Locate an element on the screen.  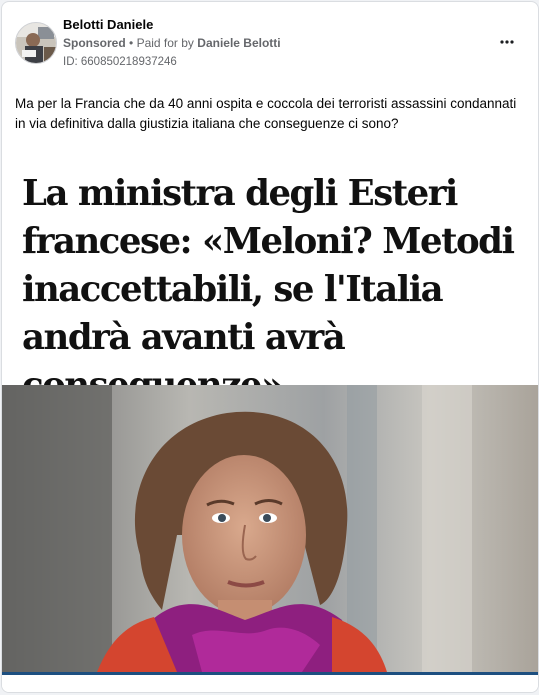
author-name: Belotti Daniele is located at coordinates (108, 24).